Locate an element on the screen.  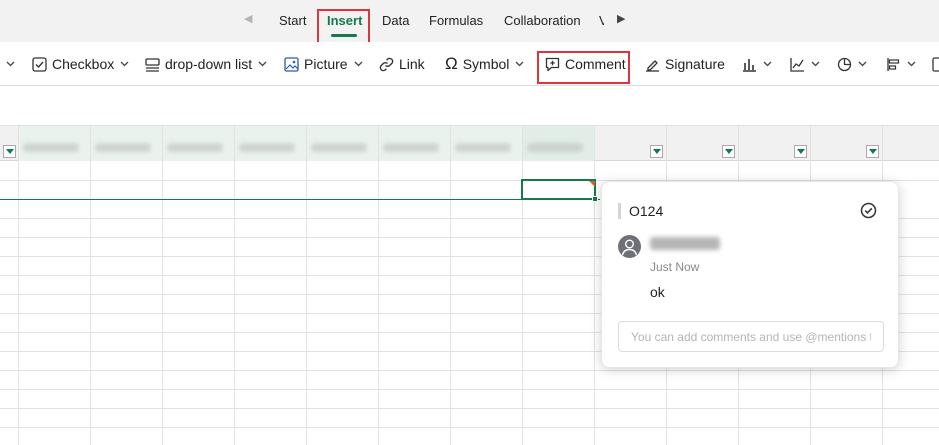
signature-icon is located at coordinates (652, 65).